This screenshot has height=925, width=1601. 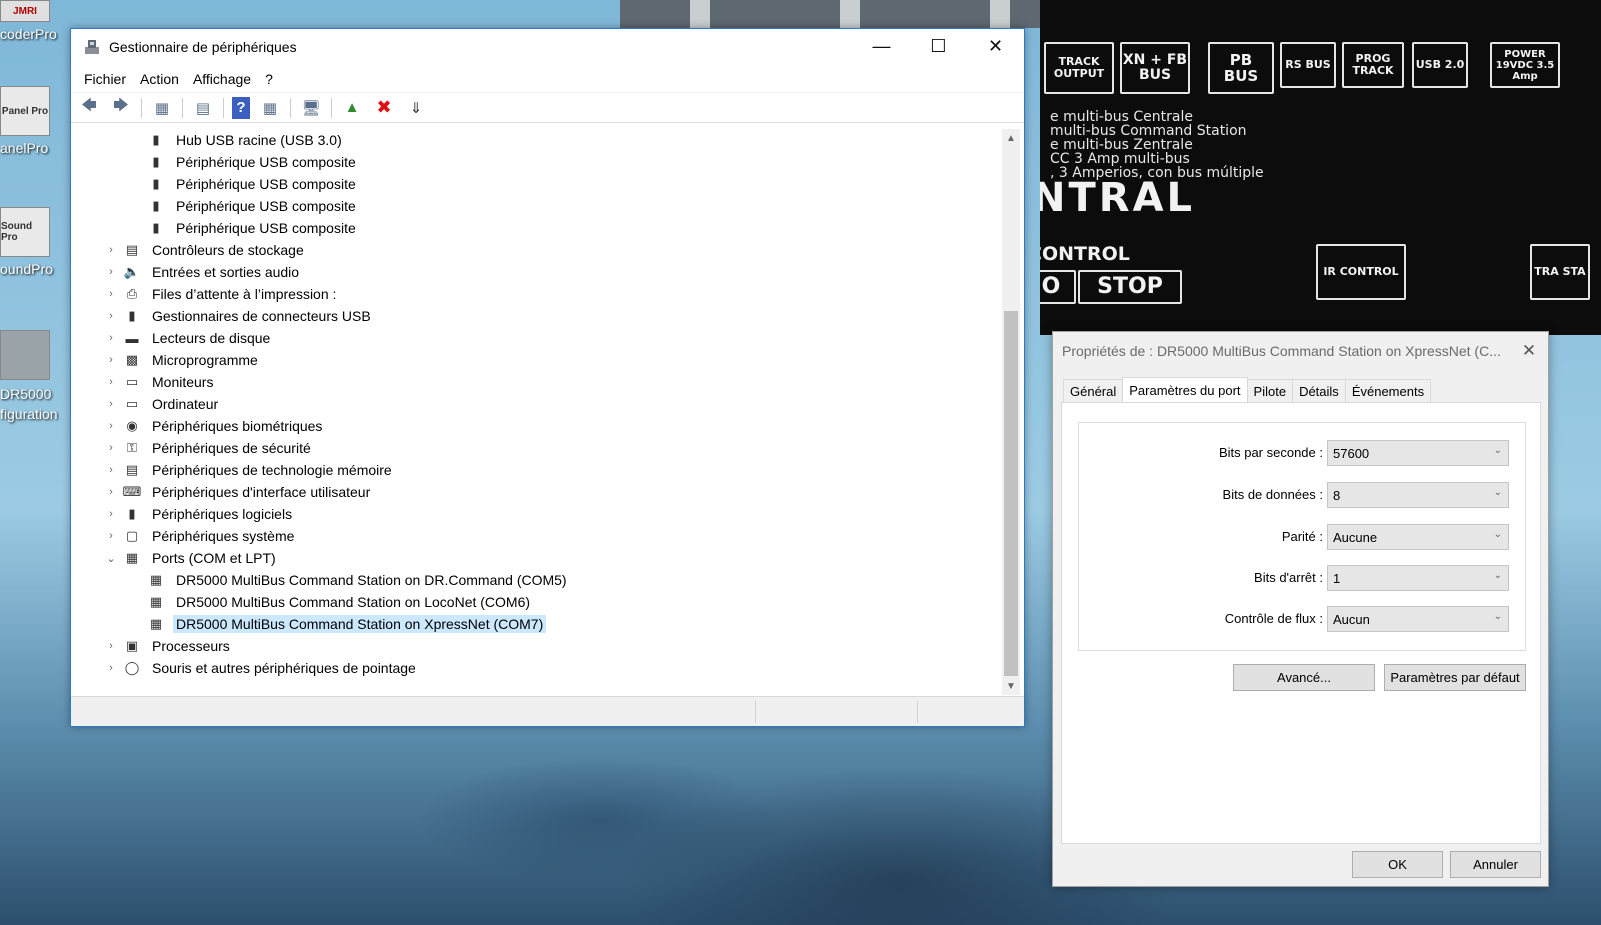 I want to click on tab-events: Événements, so click(x=1388, y=391).